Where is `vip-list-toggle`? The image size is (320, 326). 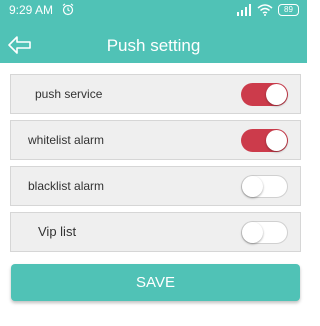 vip-list-toggle is located at coordinates (264, 232).